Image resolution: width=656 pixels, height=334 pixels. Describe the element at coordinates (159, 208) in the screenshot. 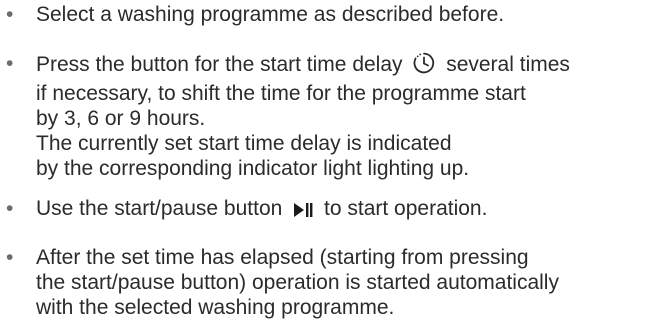

I see `text-fragment: Use the start/pause button` at that location.